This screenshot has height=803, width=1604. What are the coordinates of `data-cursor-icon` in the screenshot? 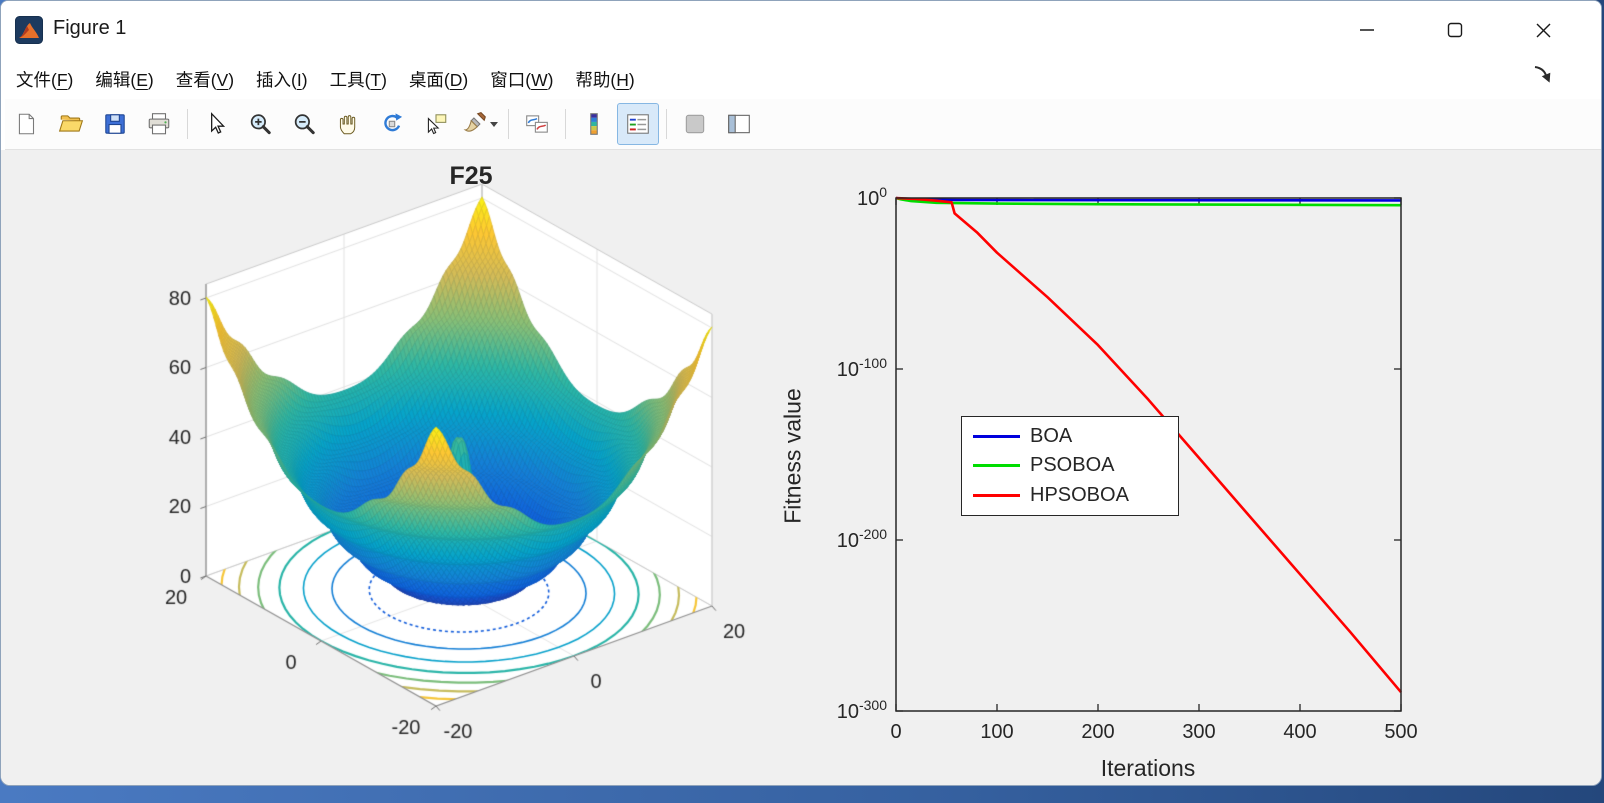 It's located at (437, 124).